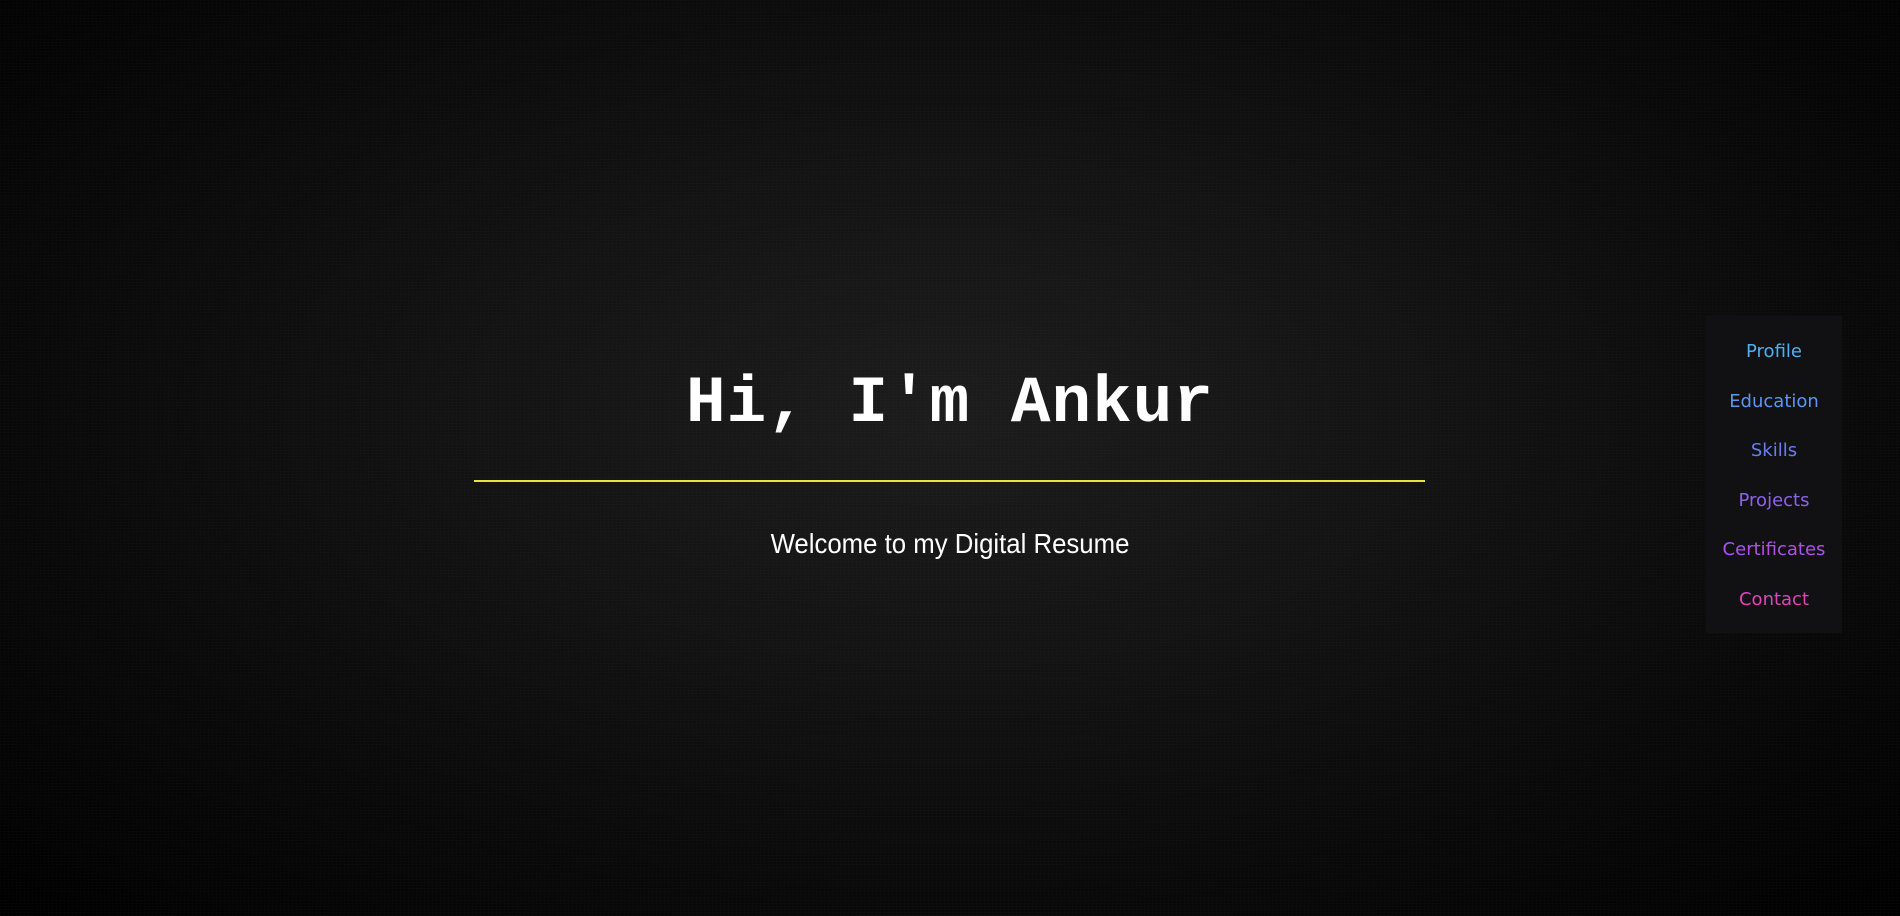 This screenshot has width=1900, height=916. Describe the element at coordinates (1774, 460) in the screenshot. I see `nav-item-skills: Skills` at that location.